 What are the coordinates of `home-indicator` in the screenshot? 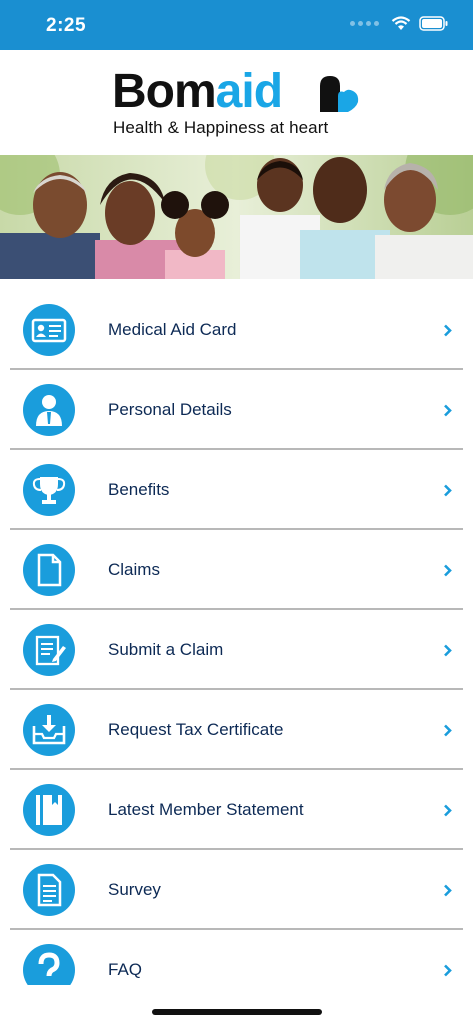 It's located at (237, 1012).